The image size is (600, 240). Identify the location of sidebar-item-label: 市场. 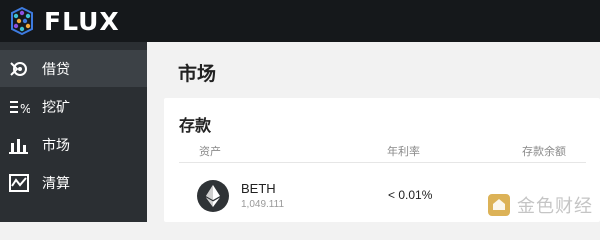
(56, 144).